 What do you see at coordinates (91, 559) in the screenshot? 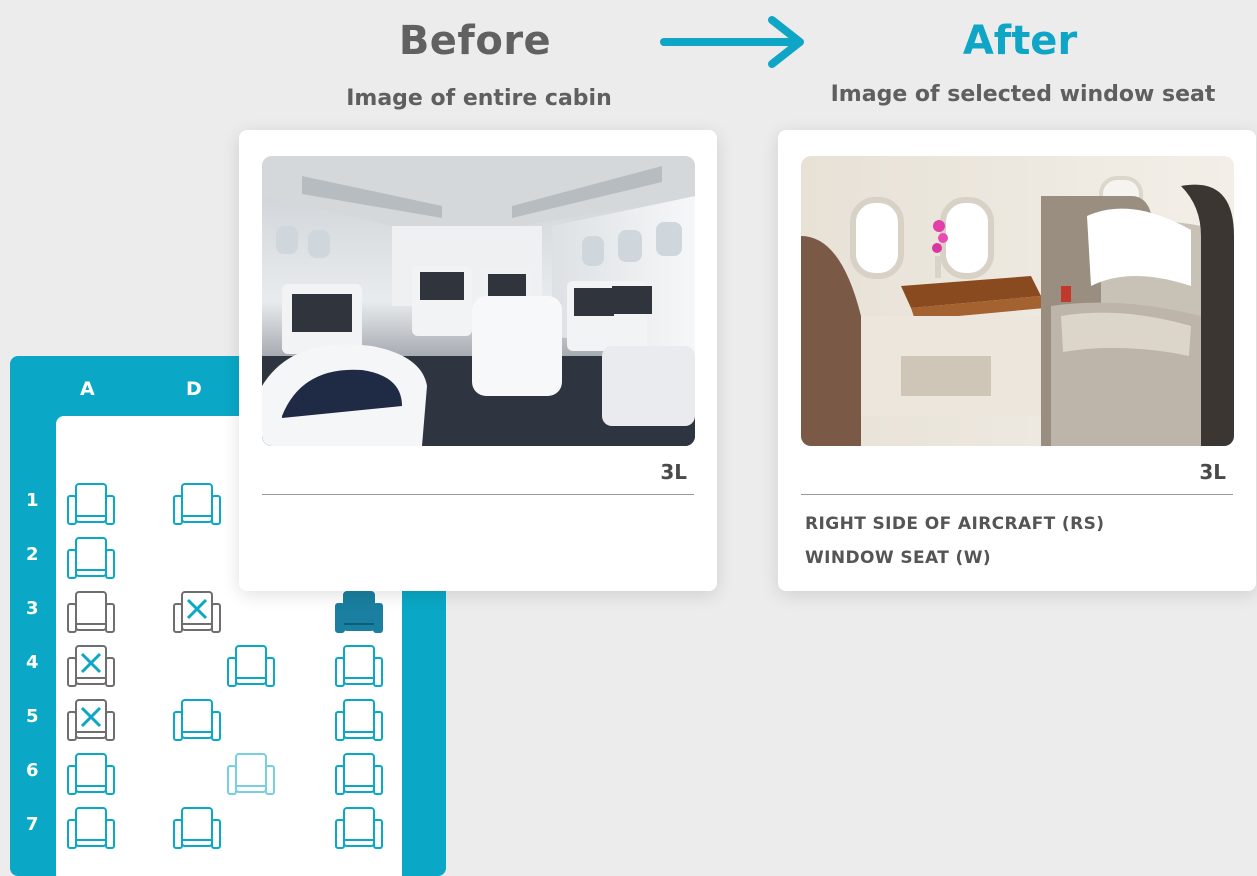
I see `seat-2a` at bounding box center [91, 559].